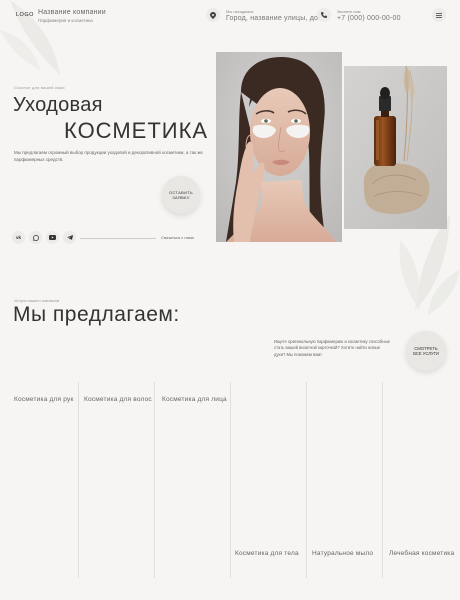 The height and width of the screenshot is (600, 460). What do you see at coordinates (118, 238) in the screenshot?
I see `divider-line` at bounding box center [118, 238].